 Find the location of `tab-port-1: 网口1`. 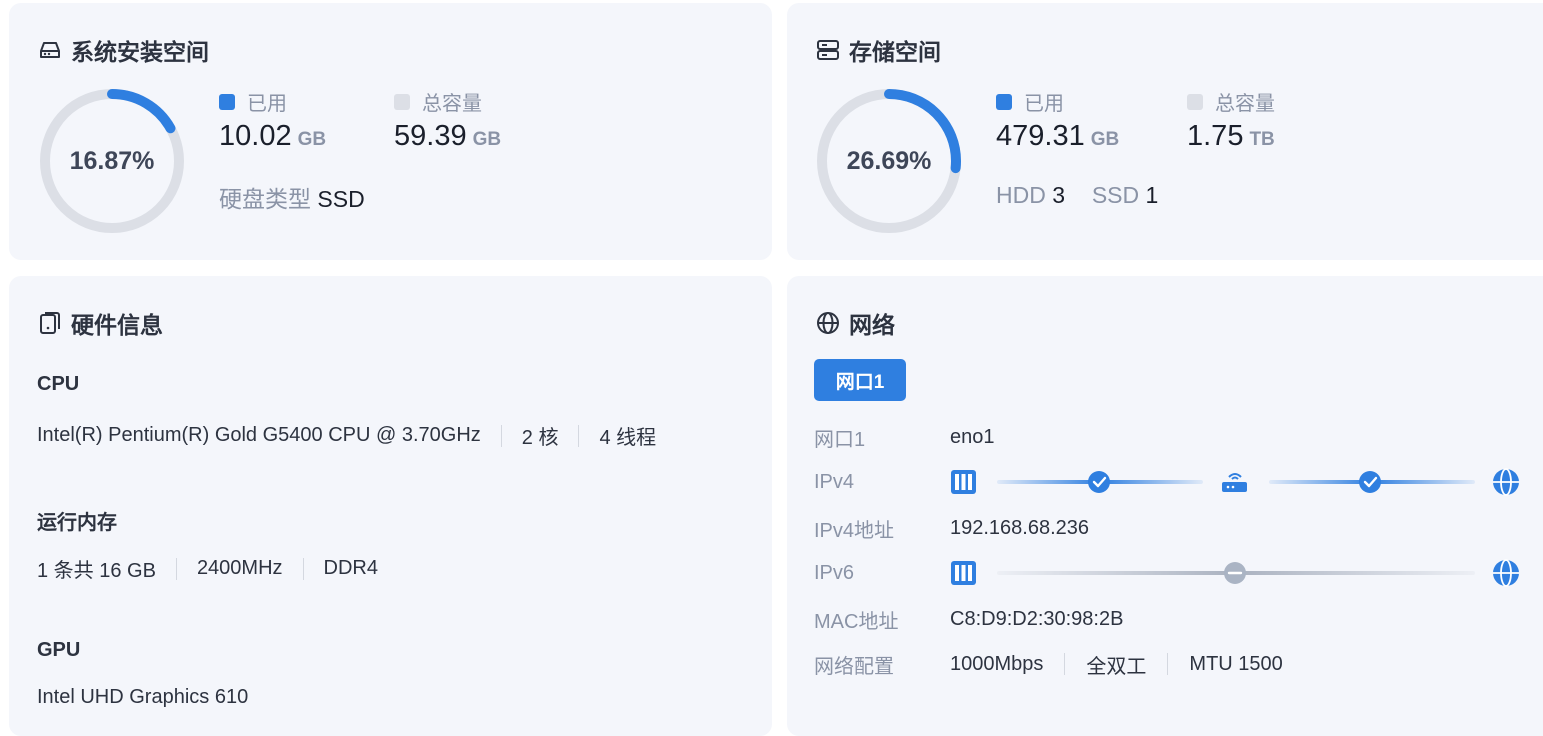

tab-port-1: 网口1 is located at coordinates (860, 380).